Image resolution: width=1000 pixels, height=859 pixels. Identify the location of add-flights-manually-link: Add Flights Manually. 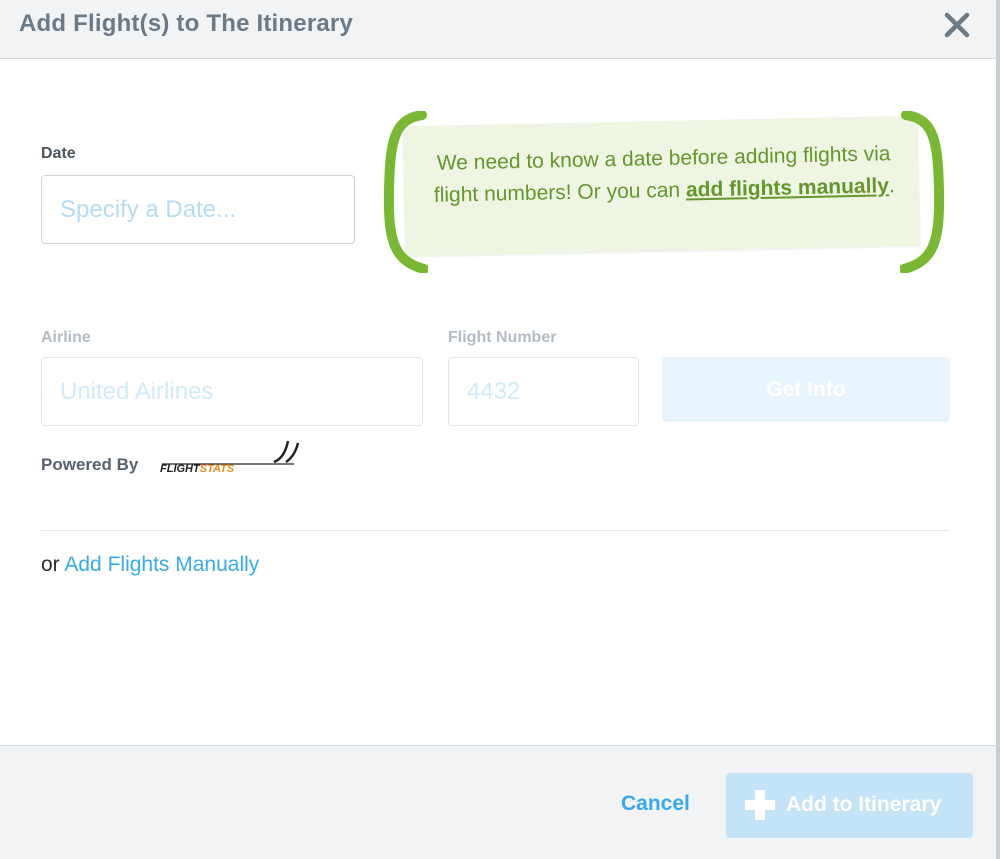
(161, 564).